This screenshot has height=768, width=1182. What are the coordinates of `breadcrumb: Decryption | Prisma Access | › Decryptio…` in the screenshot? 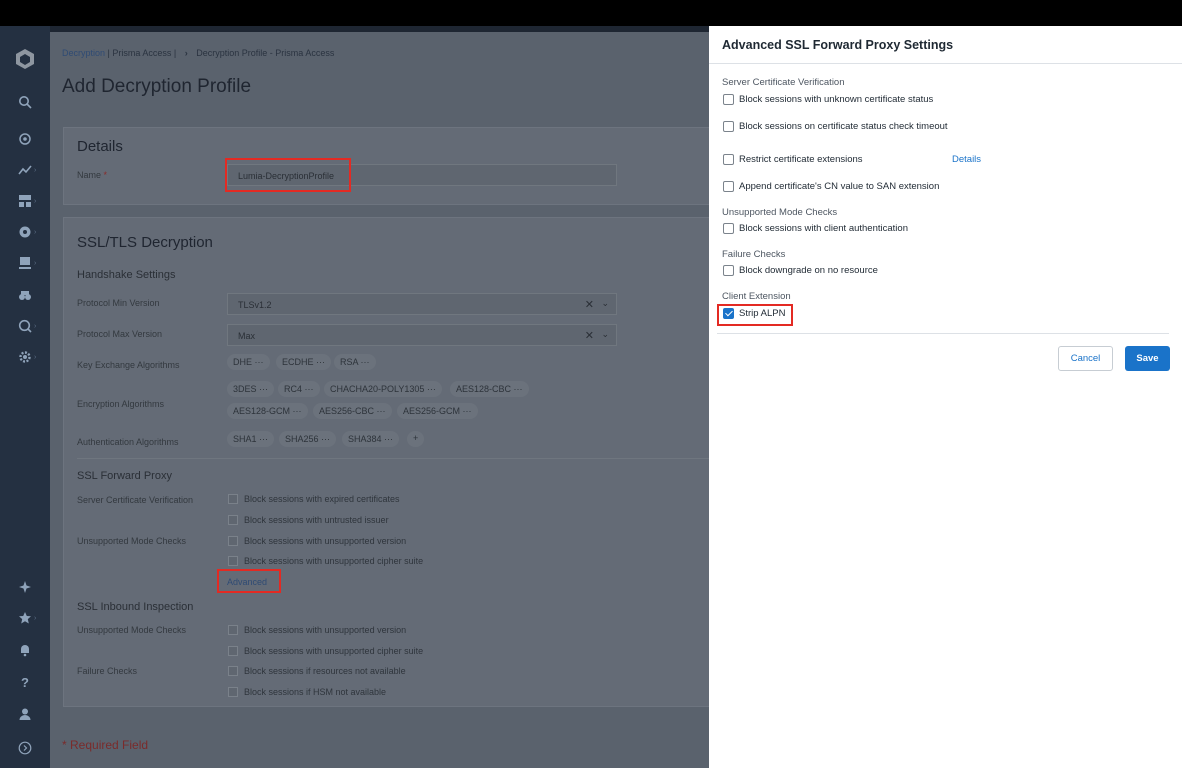 It's located at (198, 53).